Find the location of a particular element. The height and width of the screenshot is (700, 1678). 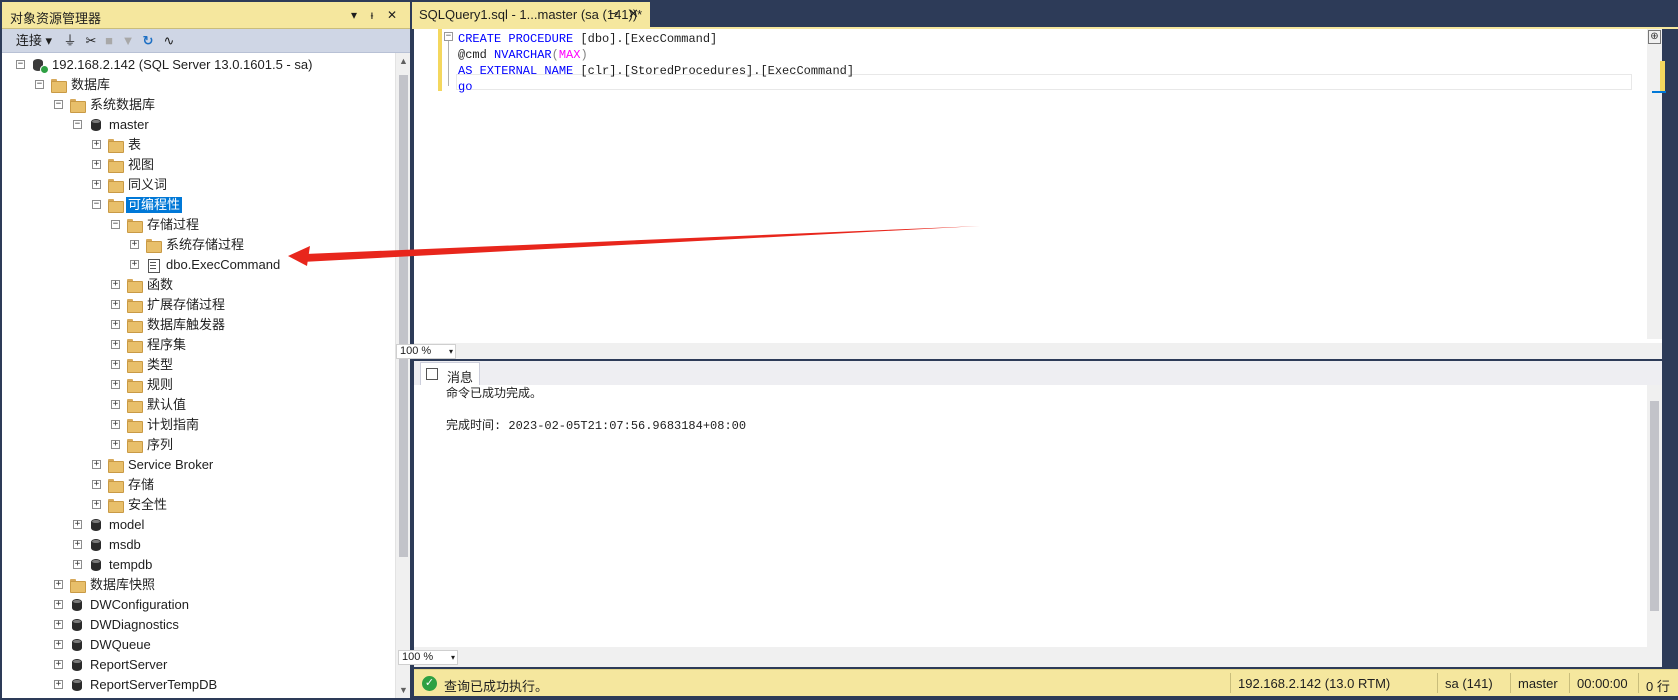

tree-node-label: tempdb is located at coordinates (130, 565).